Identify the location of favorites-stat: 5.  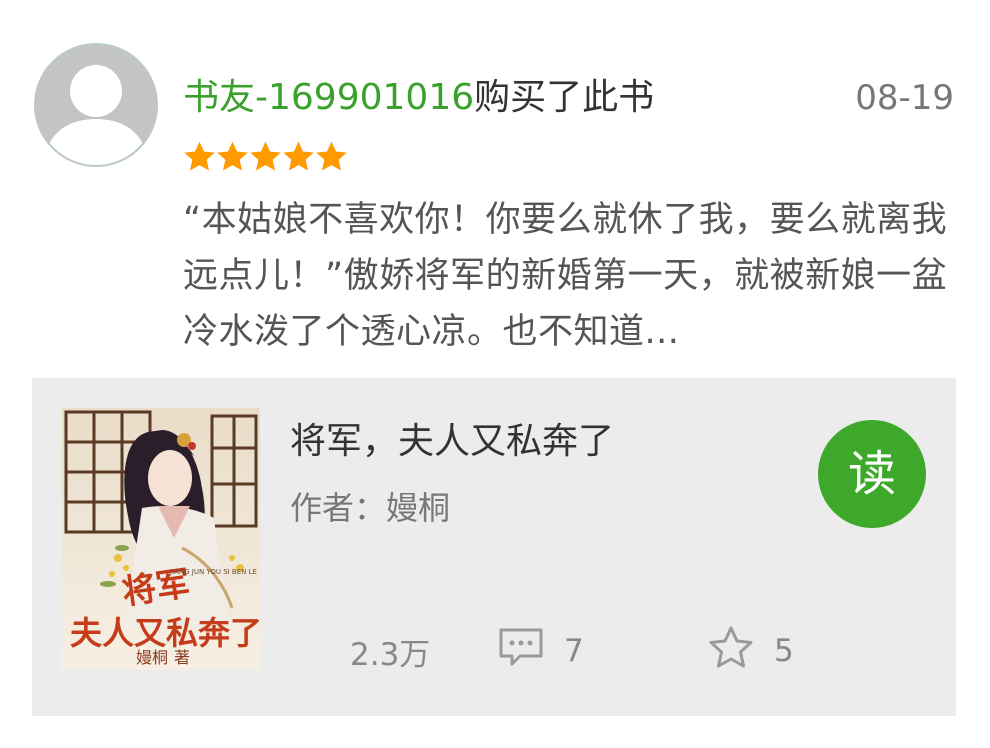
(751, 651).